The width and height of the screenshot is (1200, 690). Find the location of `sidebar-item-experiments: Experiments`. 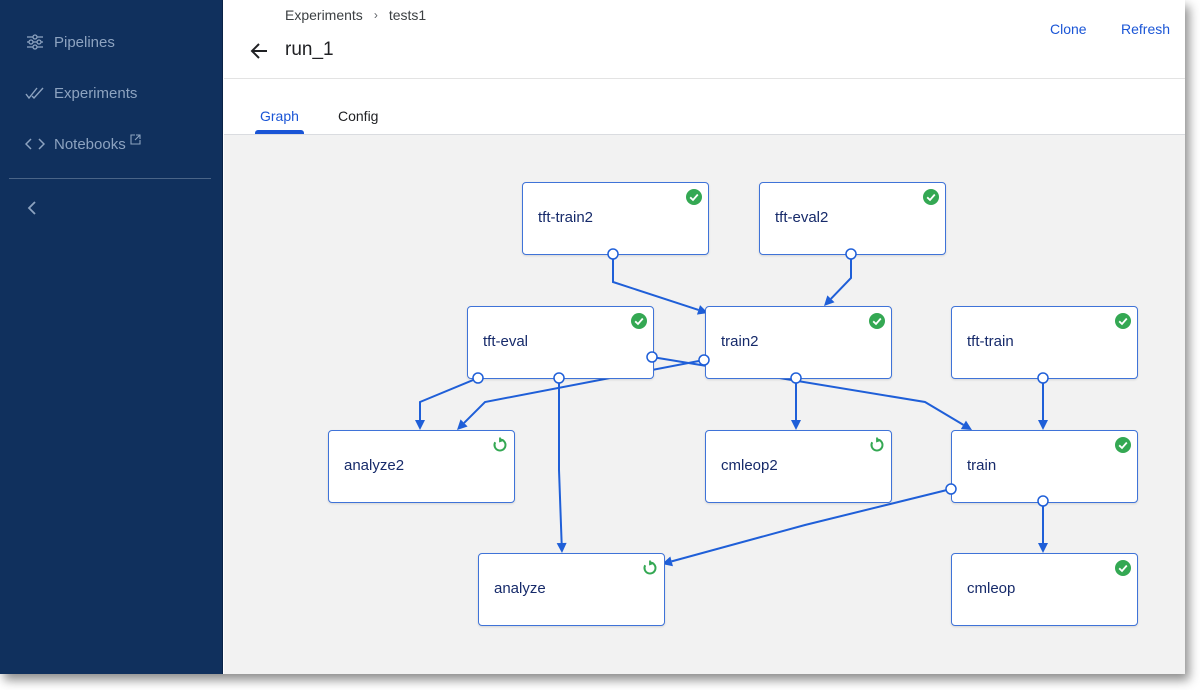

sidebar-item-experiments: Experiments is located at coordinates (111, 93).